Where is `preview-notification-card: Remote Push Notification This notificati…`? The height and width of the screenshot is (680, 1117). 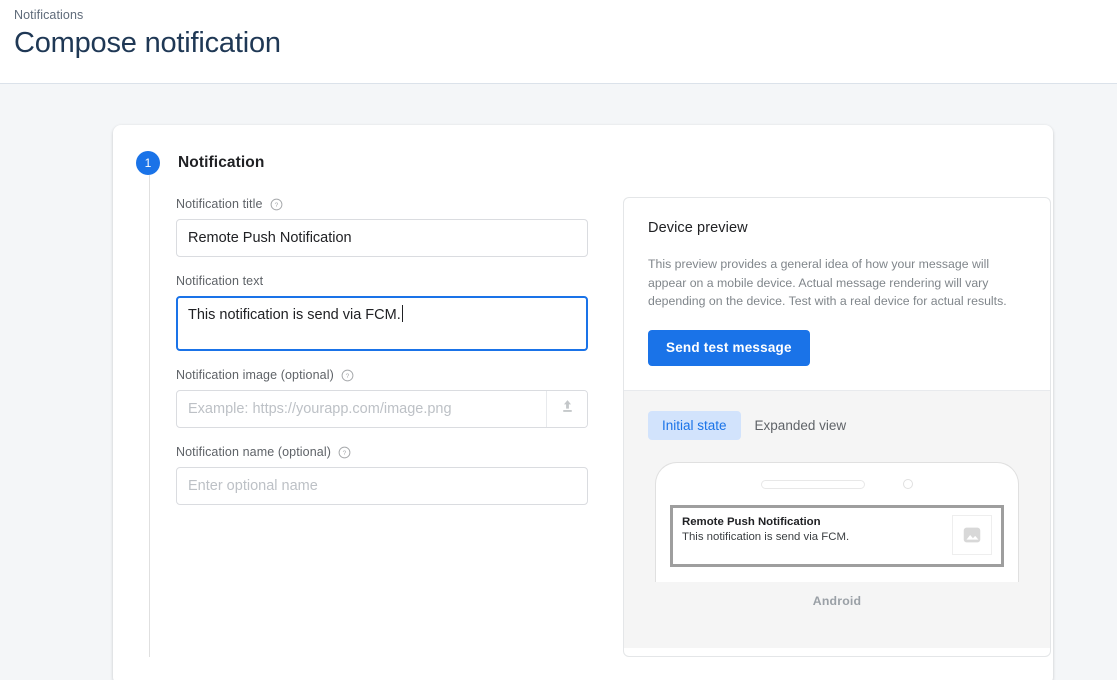 preview-notification-card: Remote Push Notification This notificati… is located at coordinates (837, 536).